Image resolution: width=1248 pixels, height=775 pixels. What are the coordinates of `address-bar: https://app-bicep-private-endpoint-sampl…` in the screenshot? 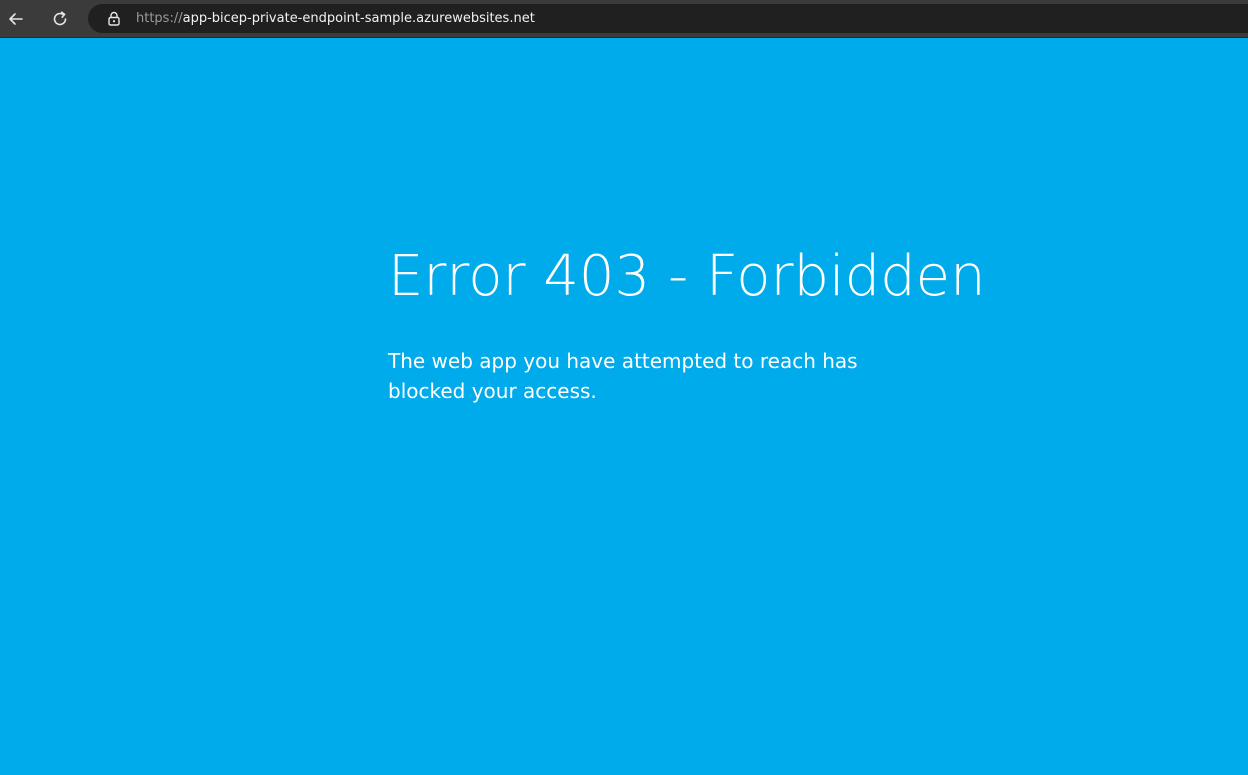 It's located at (668, 18).